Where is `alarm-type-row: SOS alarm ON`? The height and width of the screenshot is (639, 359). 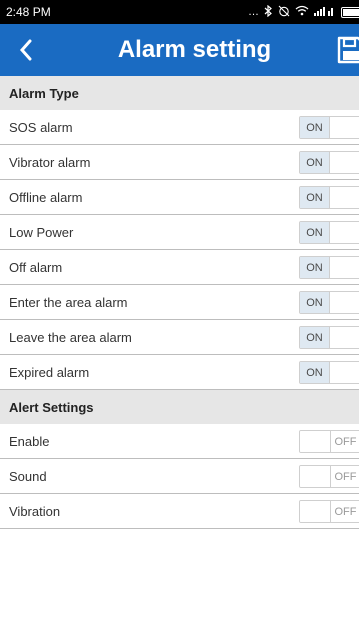
alarm-type-row: SOS alarm ON is located at coordinates (179, 127).